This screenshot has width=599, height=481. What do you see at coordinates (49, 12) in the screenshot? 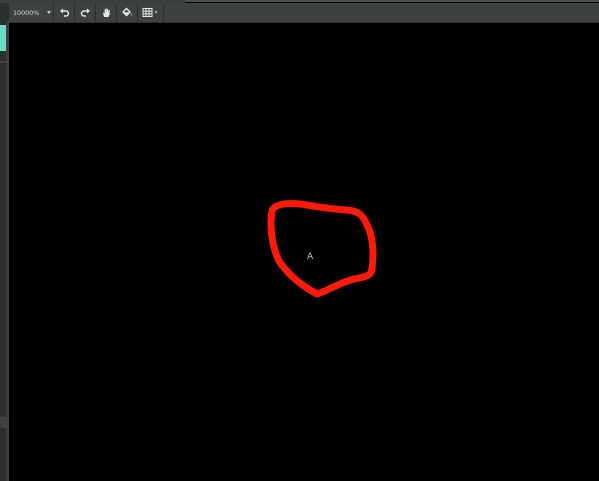
I see `chevron-down-icon` at bounding box center [49, 12].